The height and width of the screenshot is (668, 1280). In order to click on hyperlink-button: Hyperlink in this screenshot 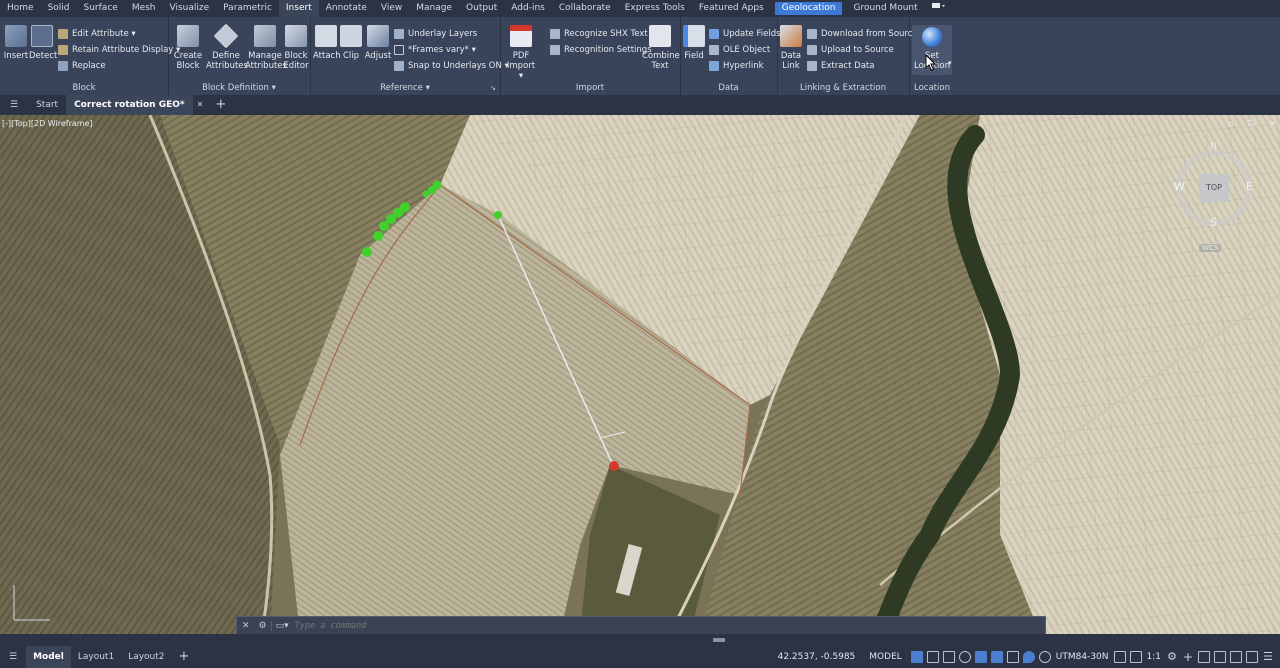, I will do `click(736, 66)`.